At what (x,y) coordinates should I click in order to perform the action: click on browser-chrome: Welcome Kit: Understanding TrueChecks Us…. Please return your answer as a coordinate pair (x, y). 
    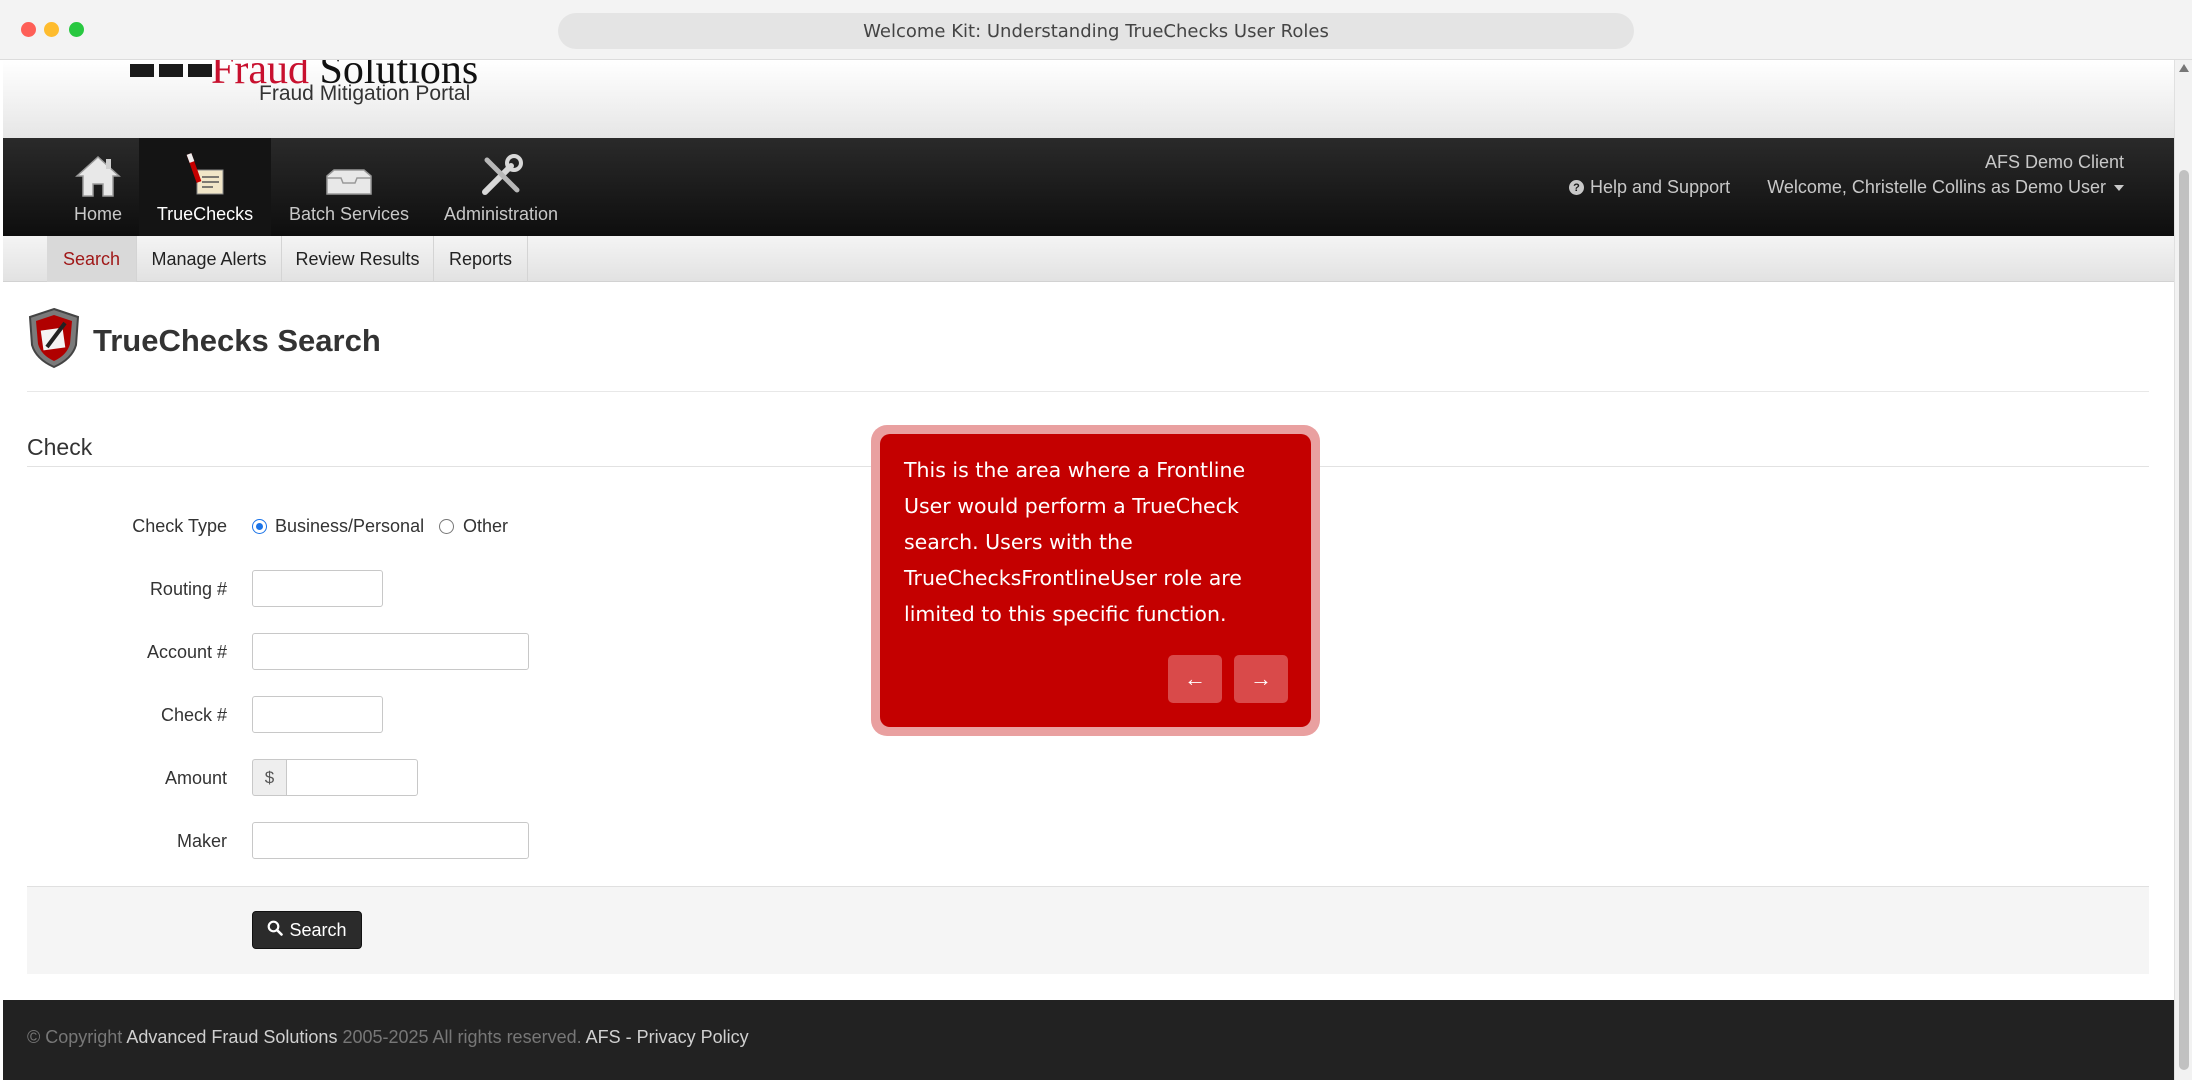
    Looking at the image, I should click on (1096, 30).